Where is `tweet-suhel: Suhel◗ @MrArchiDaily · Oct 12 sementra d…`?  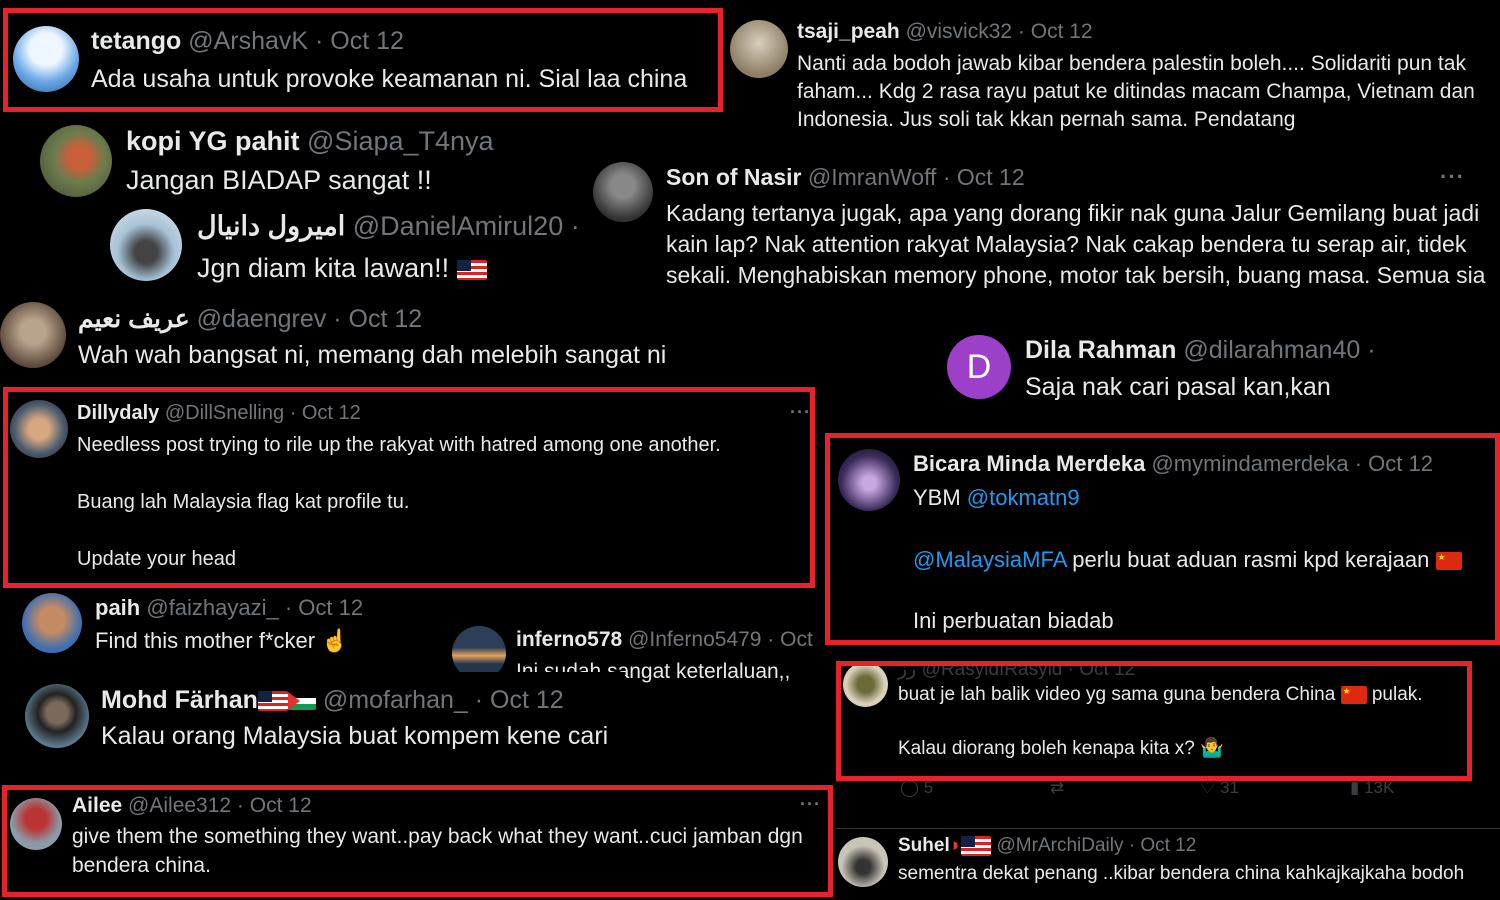
tweet-suhel: Suhel◗ @MrArchiDaily · Oct 12 sementra d… is located at coordinates (1167, 864).